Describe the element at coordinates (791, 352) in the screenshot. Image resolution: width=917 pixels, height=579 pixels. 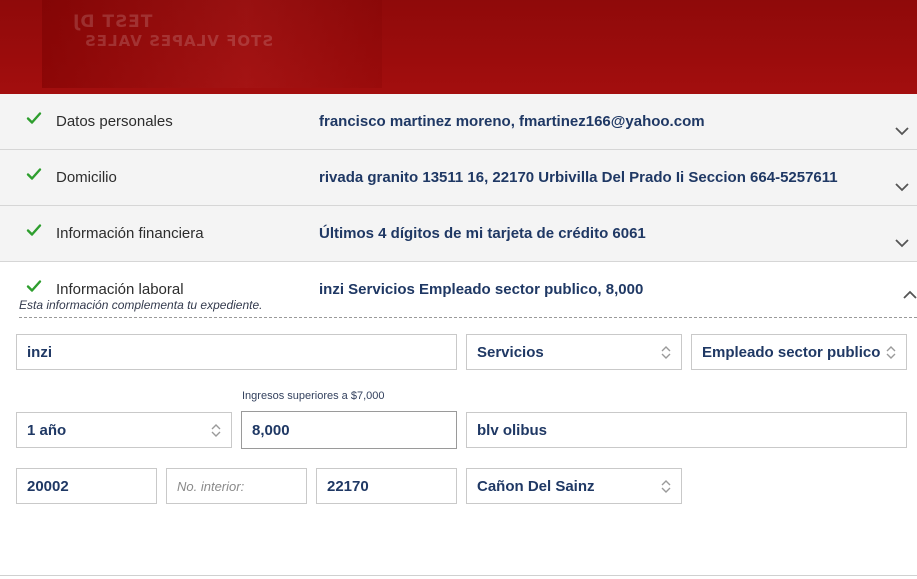
I see `occupation-select-value: Empleado sector publico` at that location.